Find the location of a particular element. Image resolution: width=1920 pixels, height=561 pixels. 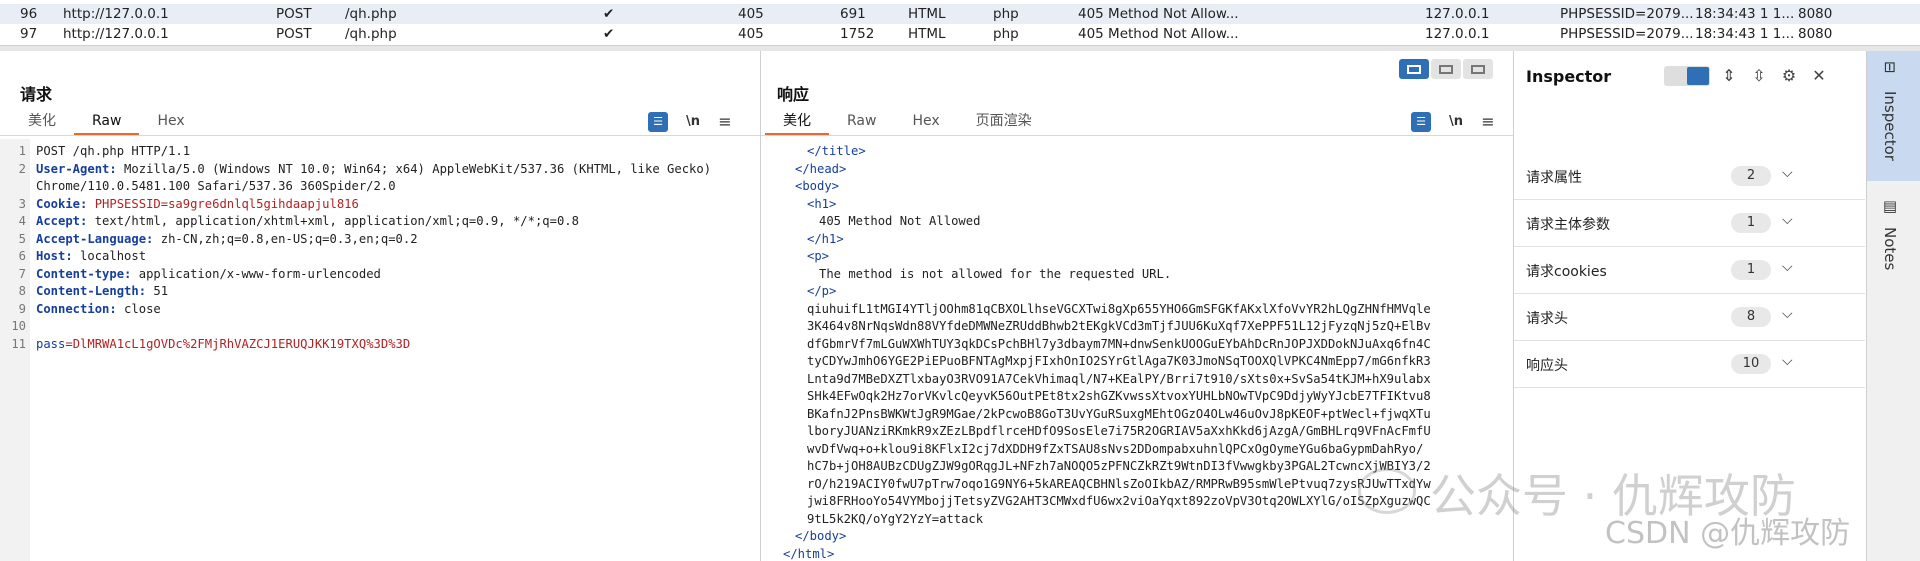

line-number: 6 is located at coordinates (22, 256).